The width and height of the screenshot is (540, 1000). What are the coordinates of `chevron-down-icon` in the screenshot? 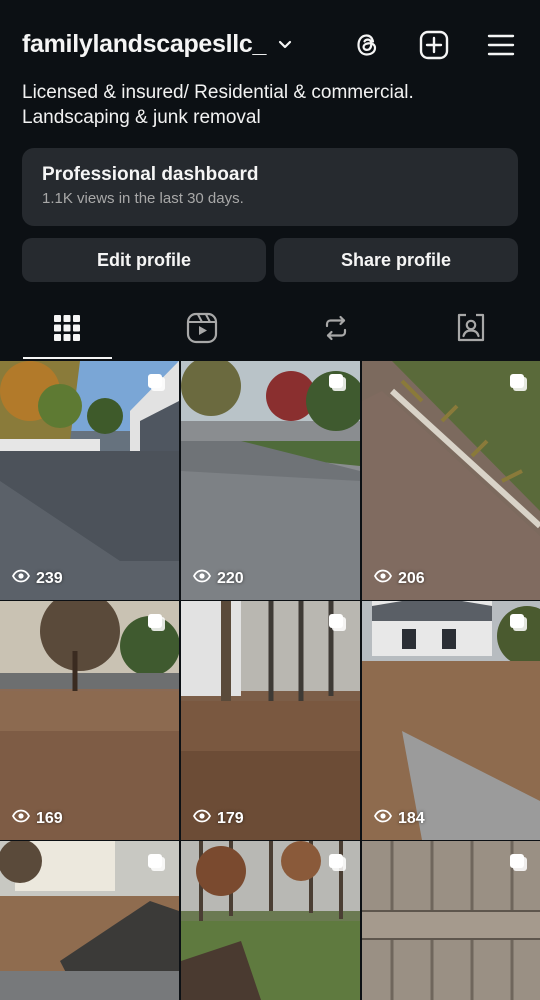 It's located at (285, 45).